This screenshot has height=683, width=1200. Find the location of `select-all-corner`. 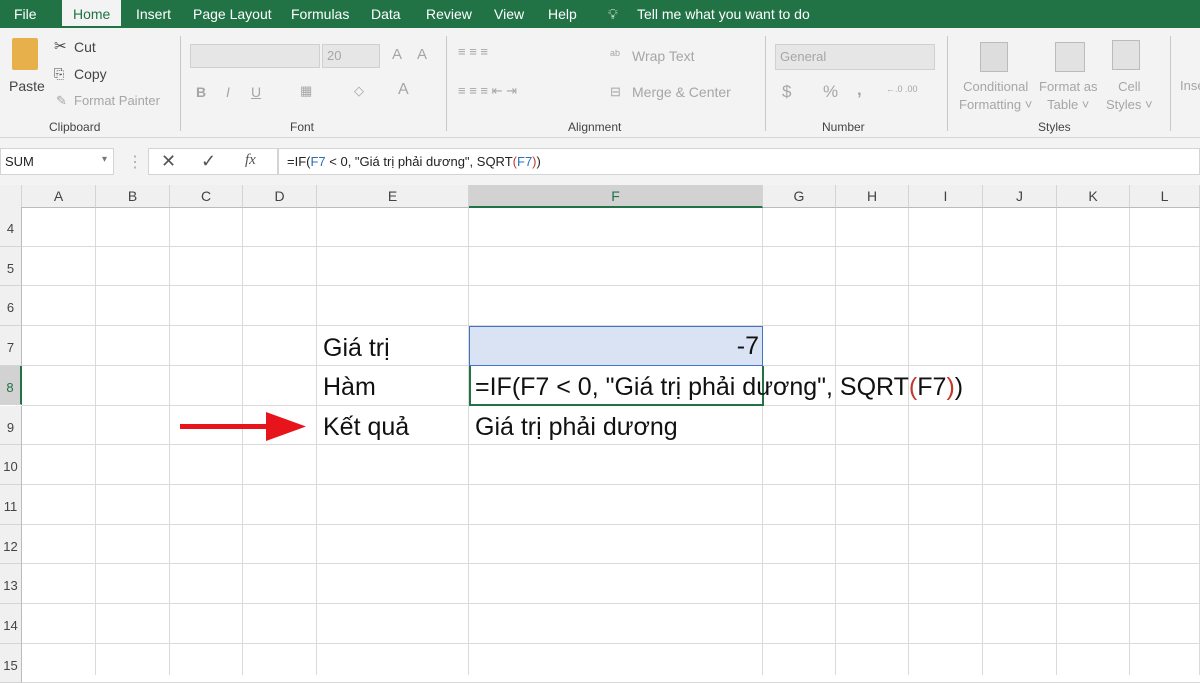

select-all-corner is located at coordinates (11, 196).